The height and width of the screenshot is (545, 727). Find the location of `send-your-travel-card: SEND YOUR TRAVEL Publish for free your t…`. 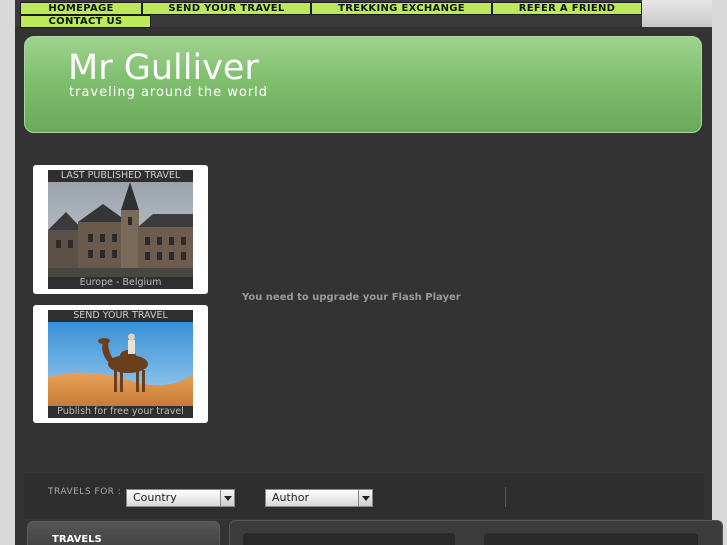

send-your-travel-card: SEND YOUR TRAVEL Publish for free your t… is located at coordinates (120, 364).